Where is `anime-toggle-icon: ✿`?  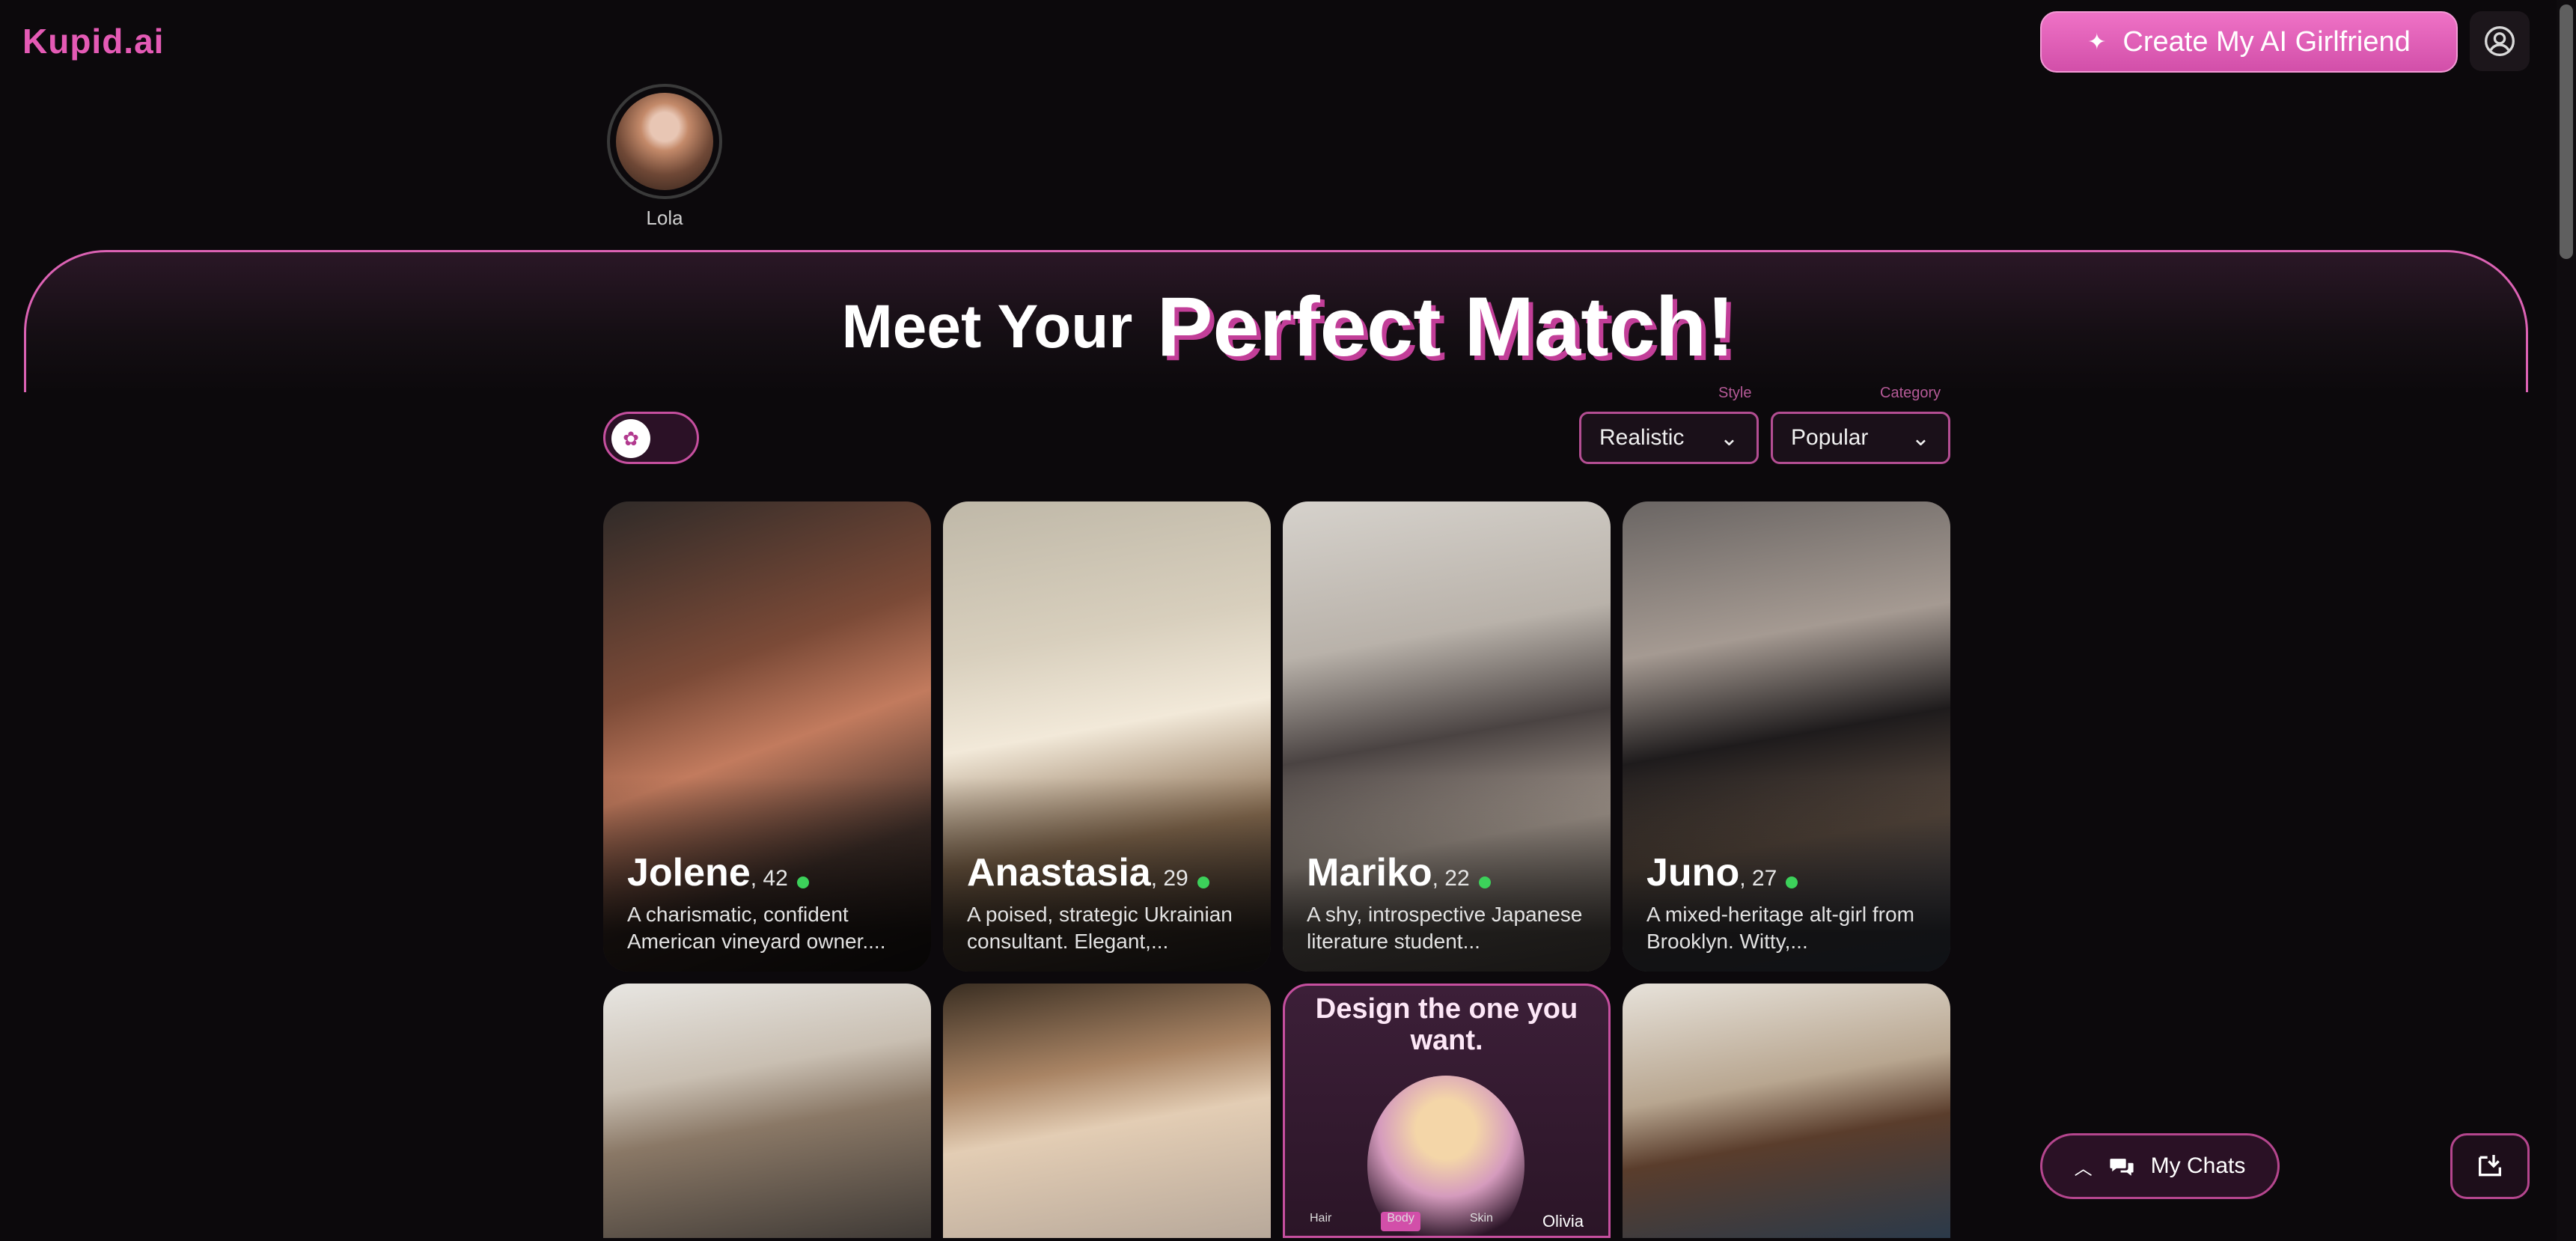 anime-toggle-icon: ✿ is located at coordinates (630, 438).